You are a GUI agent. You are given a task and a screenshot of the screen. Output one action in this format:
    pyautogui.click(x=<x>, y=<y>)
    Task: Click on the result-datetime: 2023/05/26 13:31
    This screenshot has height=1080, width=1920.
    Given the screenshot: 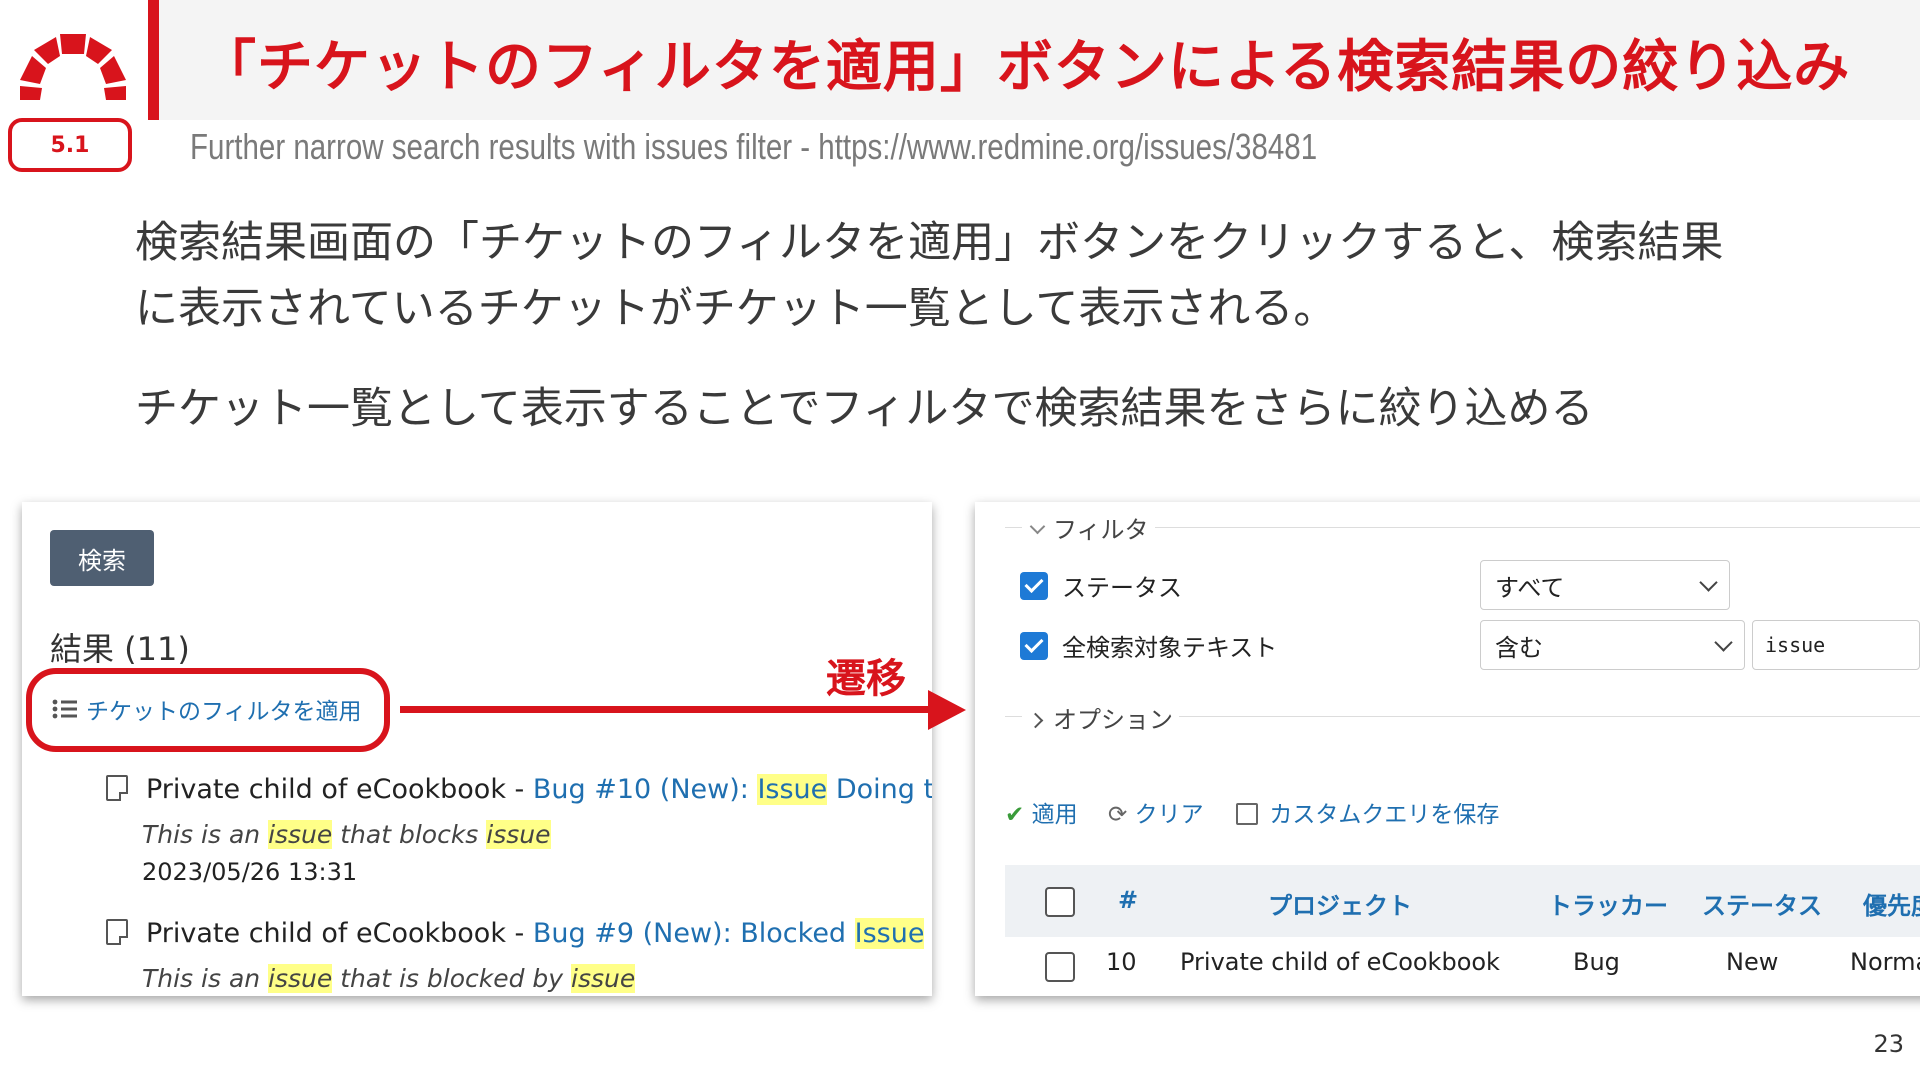 What is the action you would take?
    pyautogui.click(x=250, y=872)
    